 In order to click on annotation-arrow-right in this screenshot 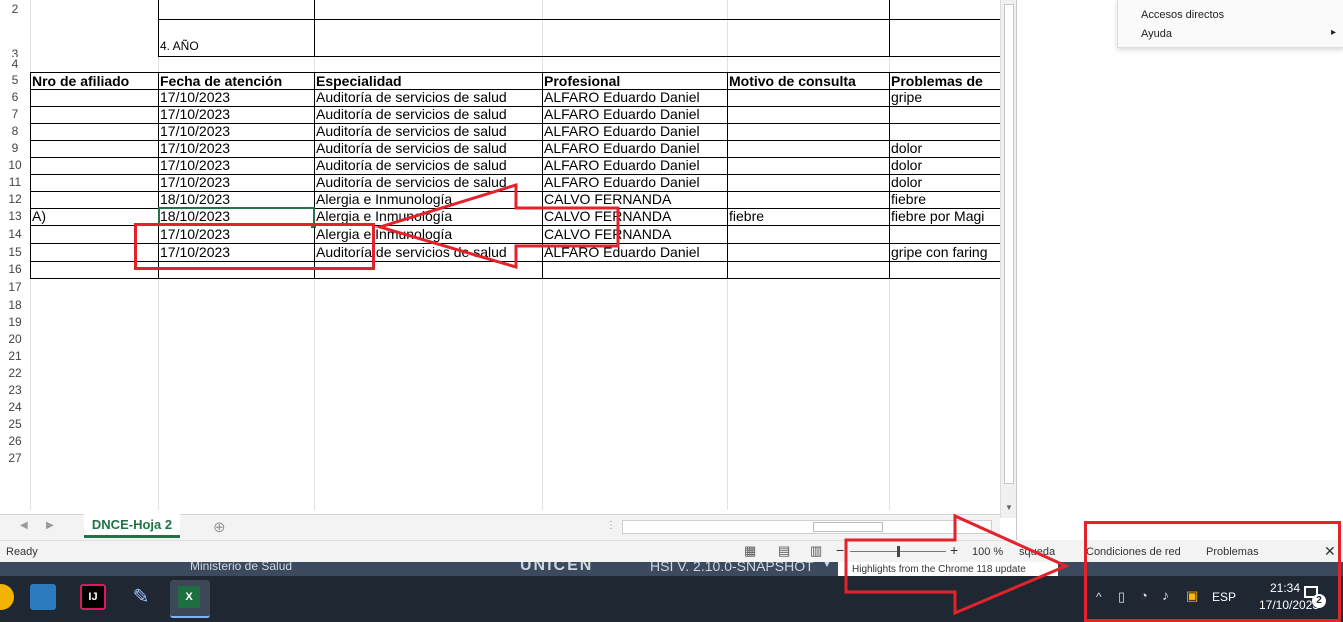, I will do `click(957, 564)`.